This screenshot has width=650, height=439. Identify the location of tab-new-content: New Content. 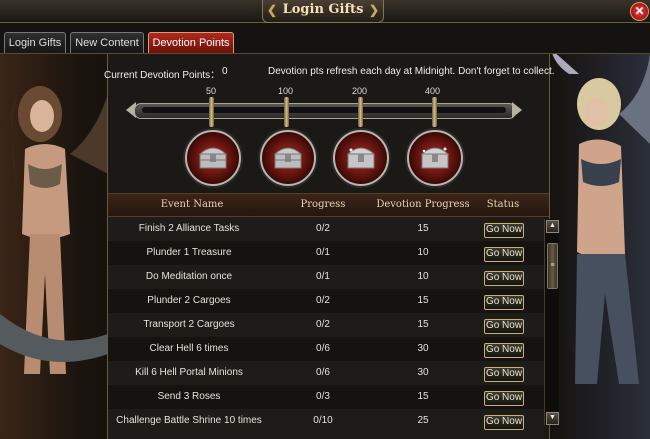
(107, 42).